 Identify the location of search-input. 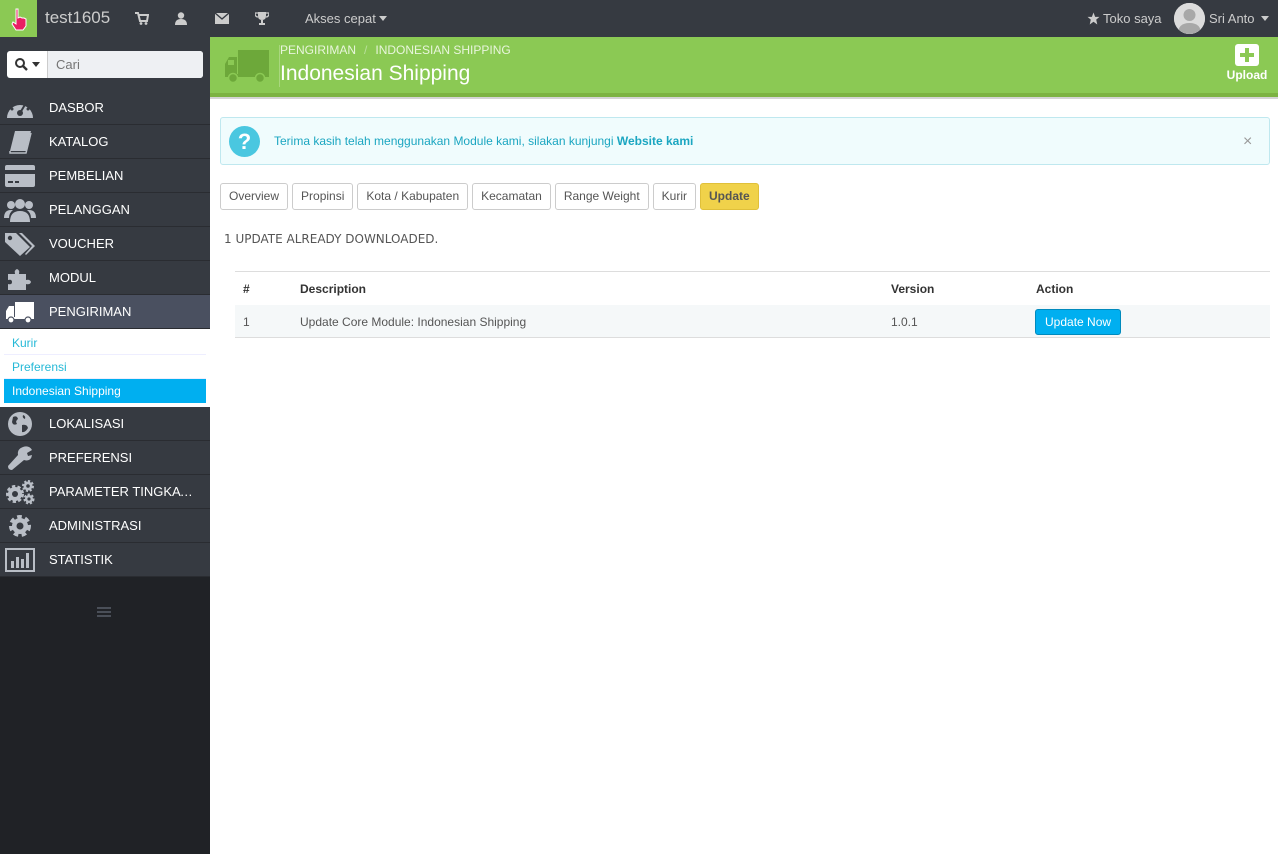
(125, 64).